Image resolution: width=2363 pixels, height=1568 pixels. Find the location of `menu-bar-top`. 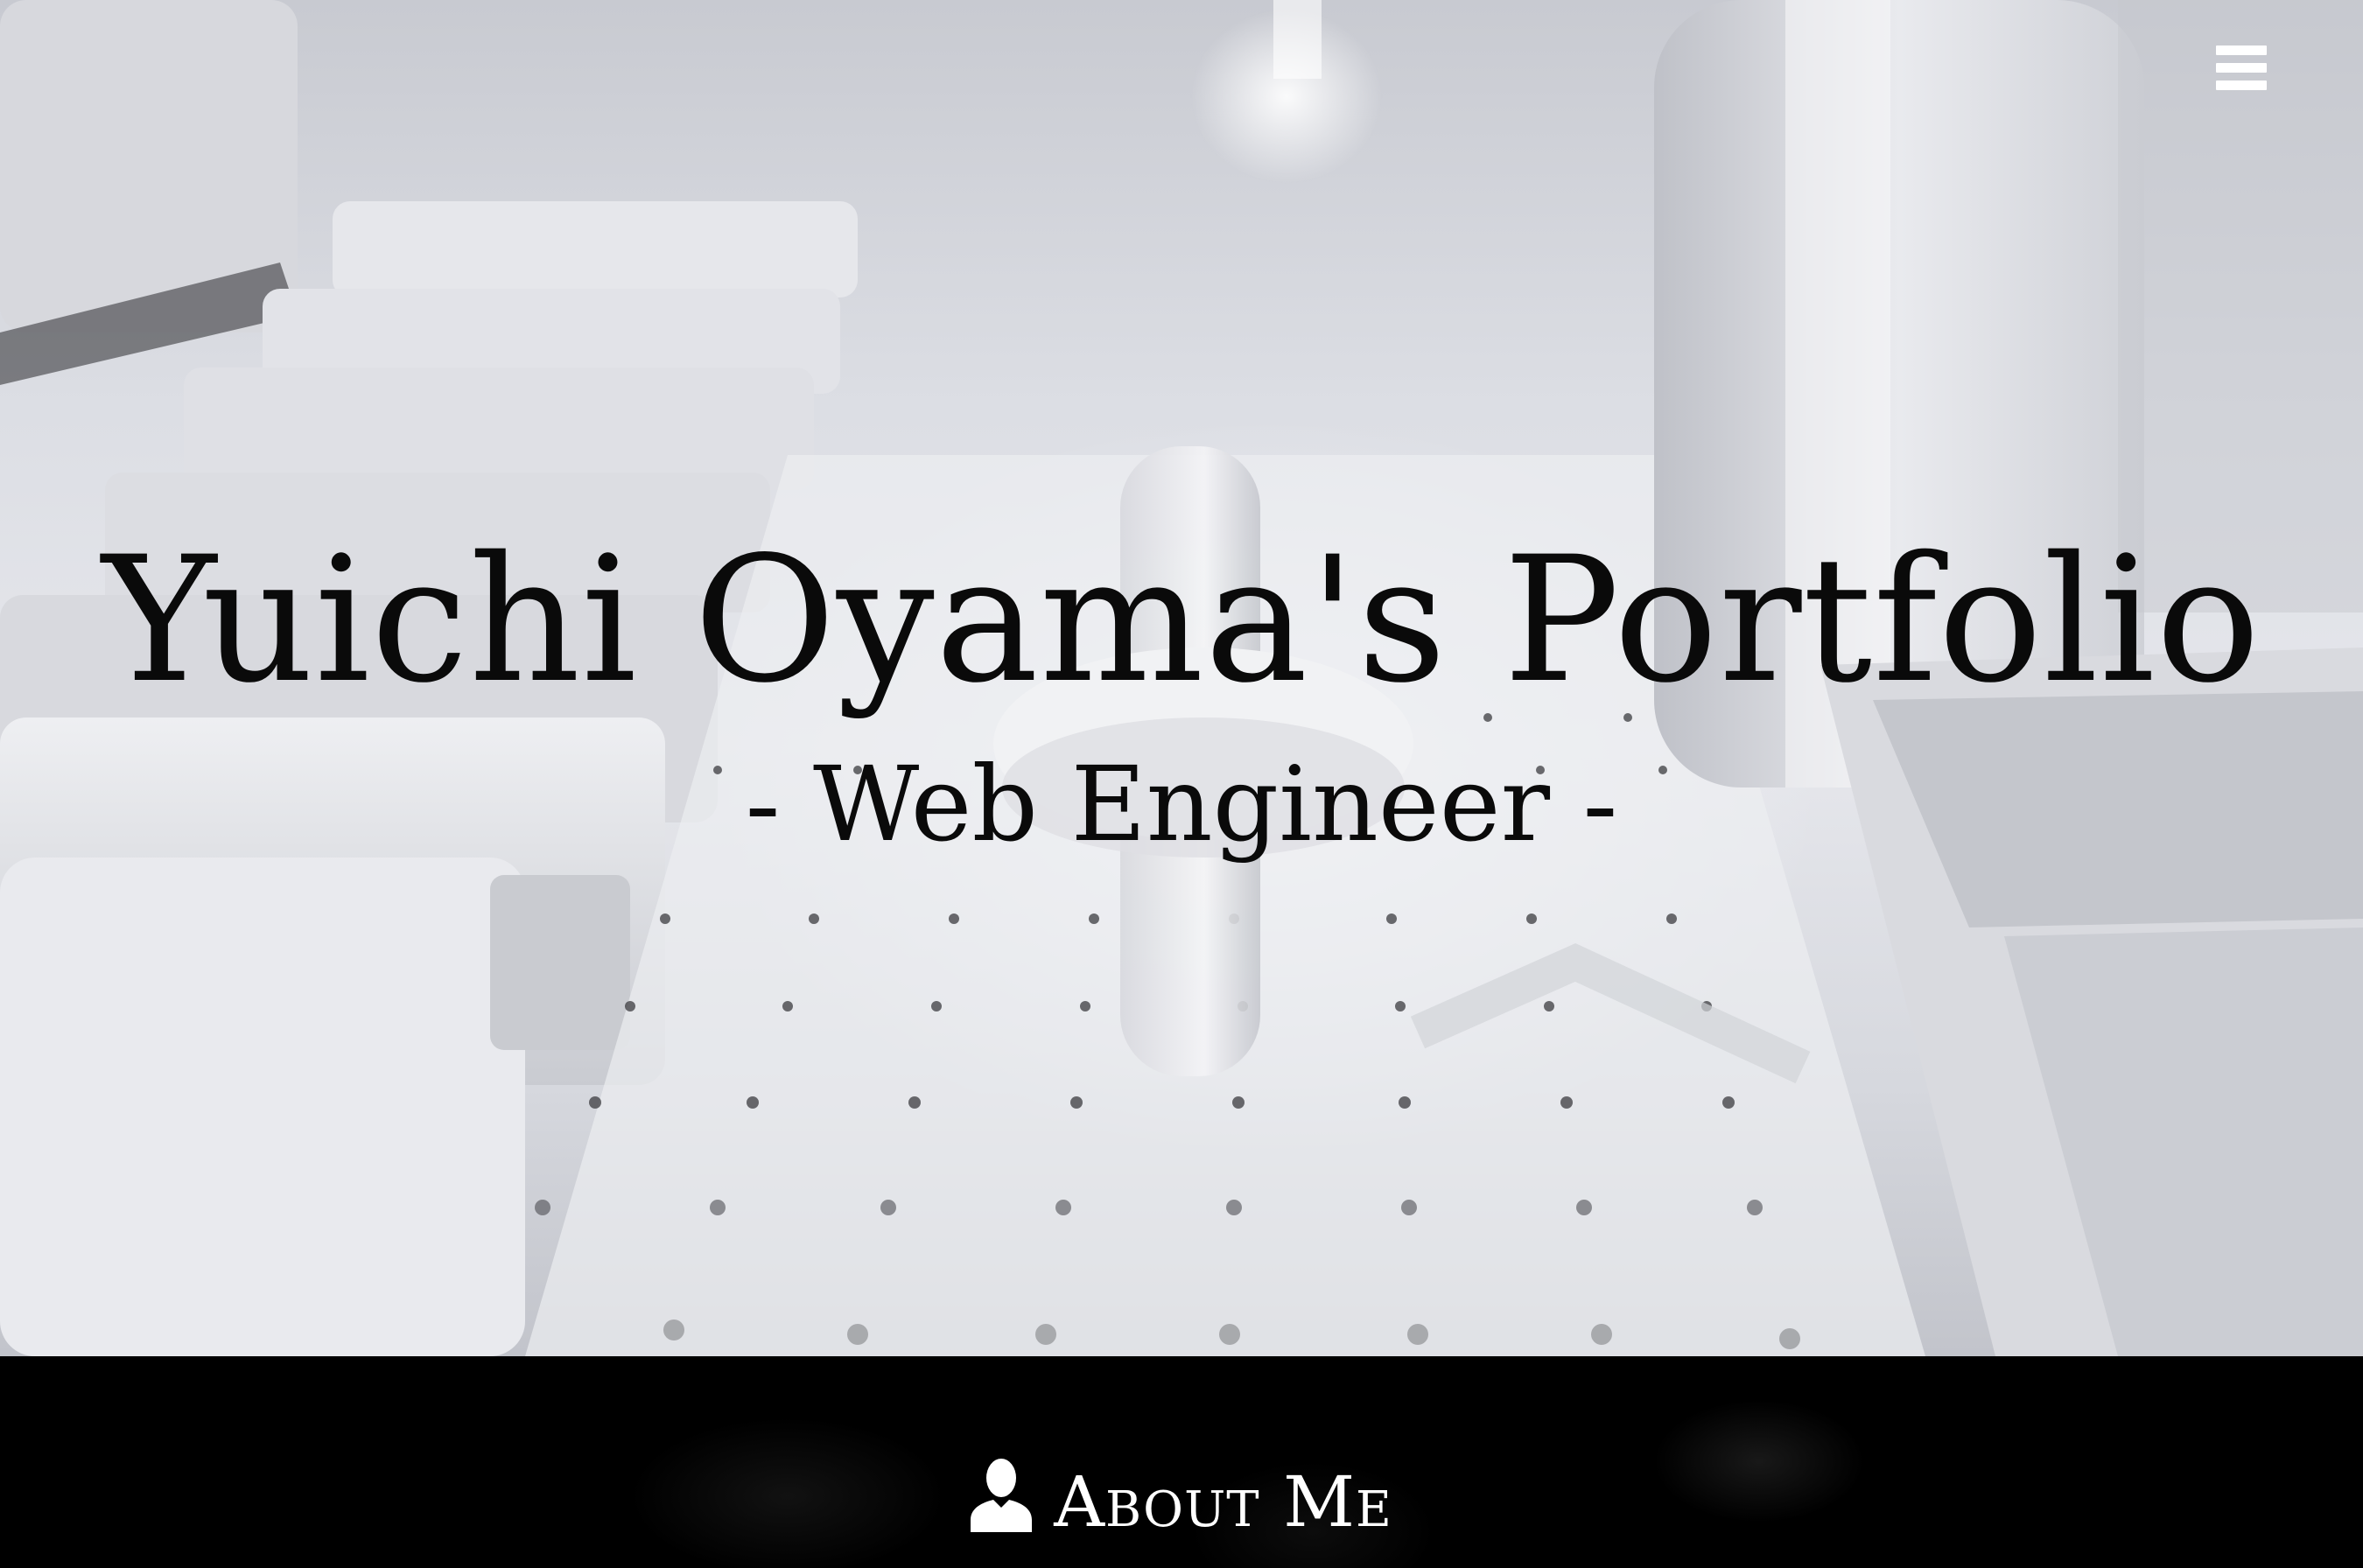

menu-bar-top is located at coordinates (2241, 50).